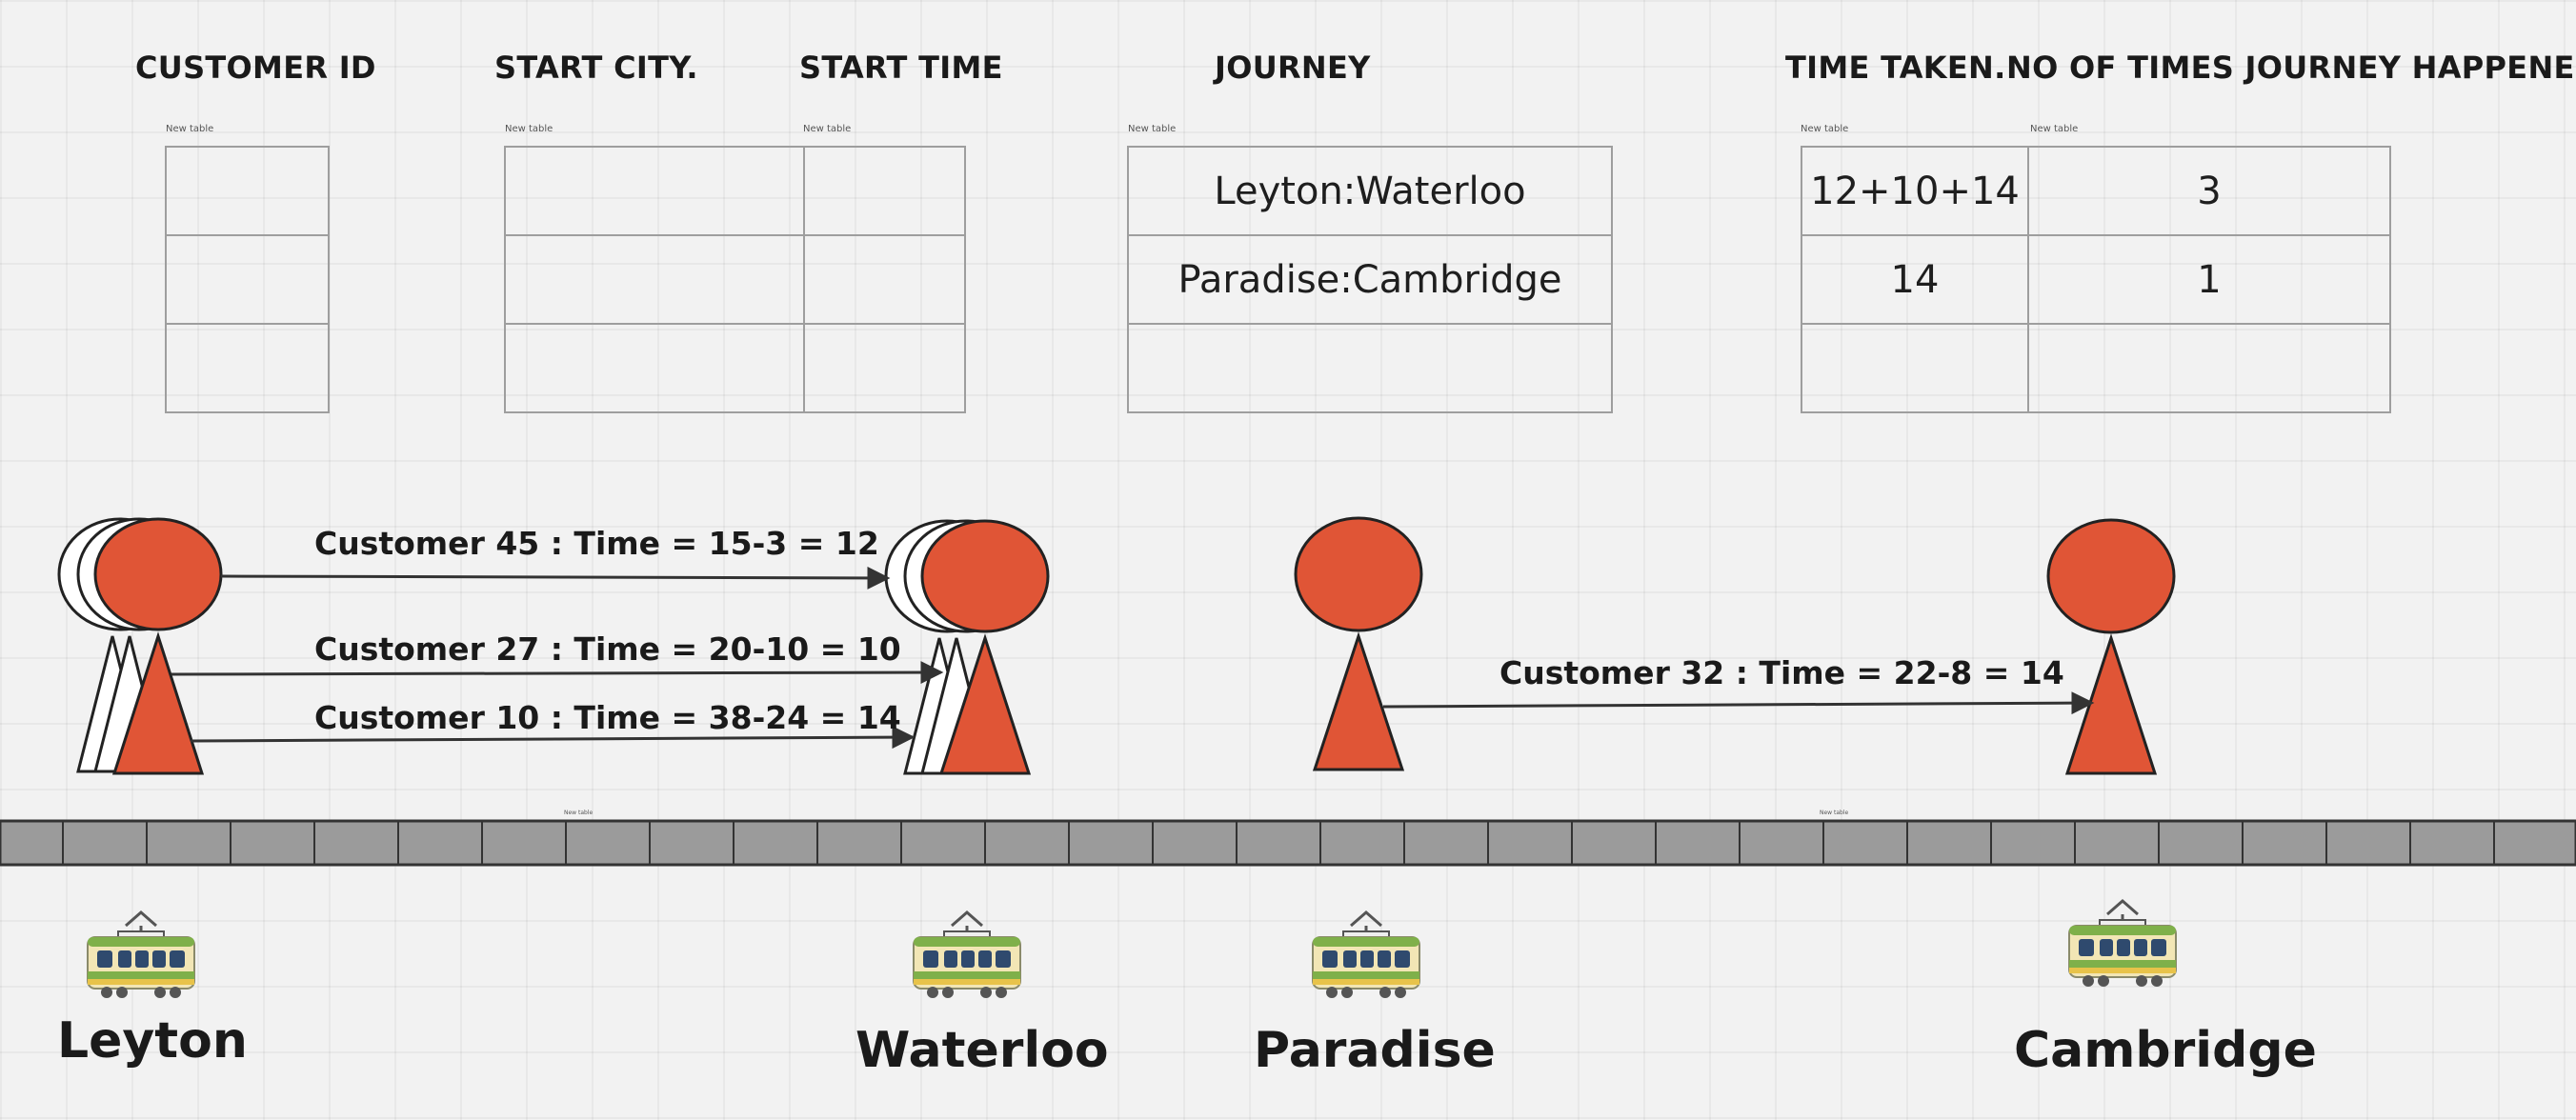 This screenshot has width=2576, height=1120. I want to click on arrow-label: Customer 45 : Time = 15-3 = 12, so click(597, 543).